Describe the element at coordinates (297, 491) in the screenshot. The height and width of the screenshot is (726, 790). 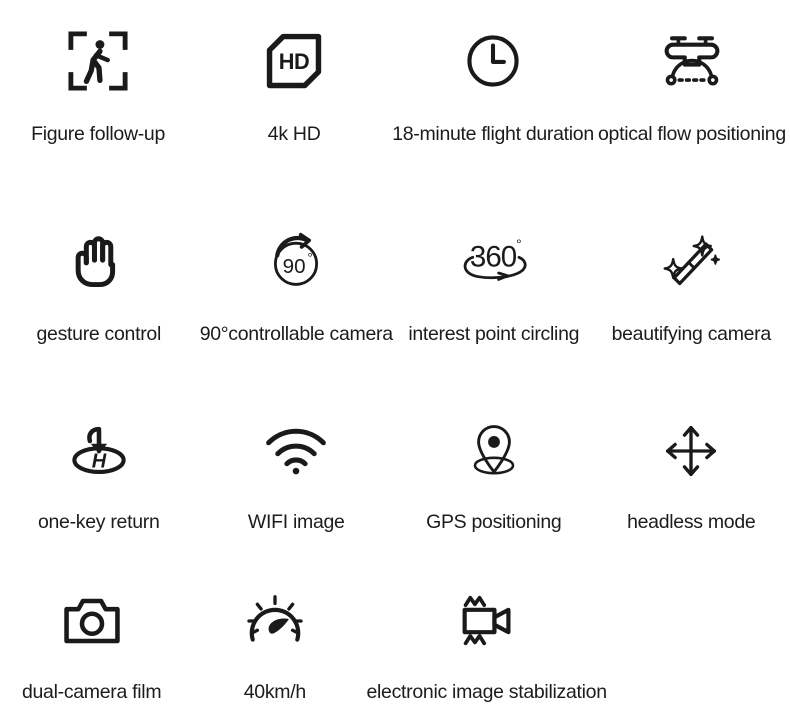
I see `feature-item-wifi-image: WIFI image` at that location.